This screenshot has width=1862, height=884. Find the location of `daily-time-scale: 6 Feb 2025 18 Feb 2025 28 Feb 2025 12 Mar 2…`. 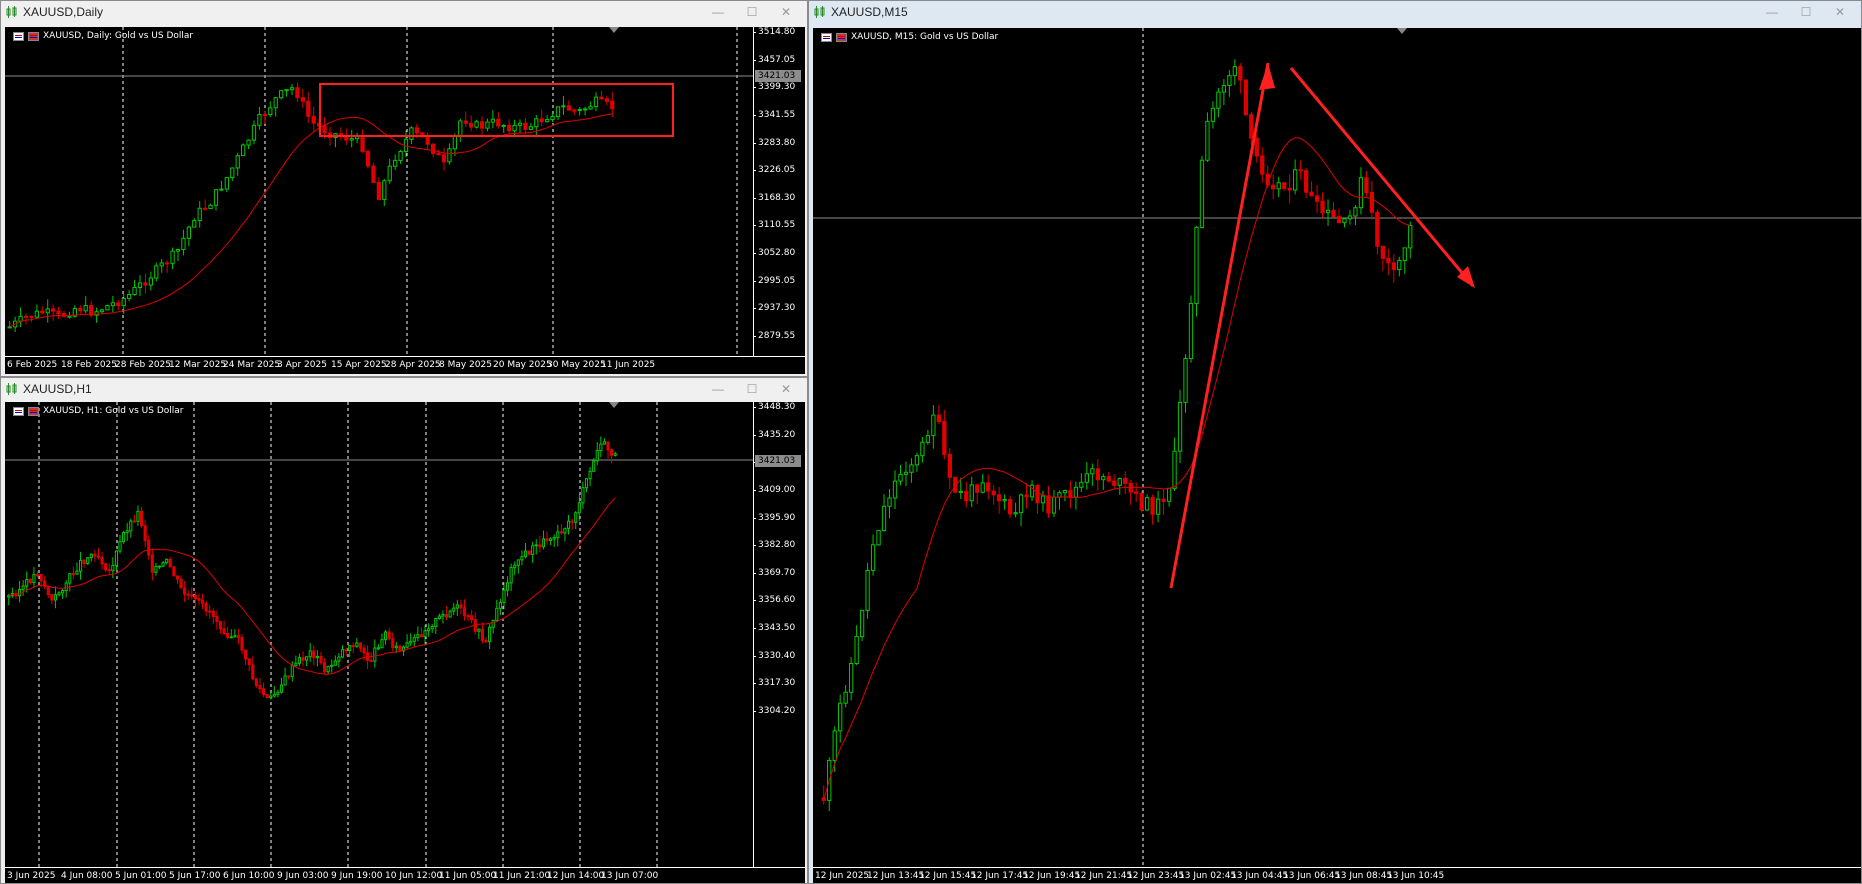

daily-time-scale: 6 Feb 2025 18 Feb 2025 28 Feb 2025 12 Mar 2… is located at coordinates (405, 365).